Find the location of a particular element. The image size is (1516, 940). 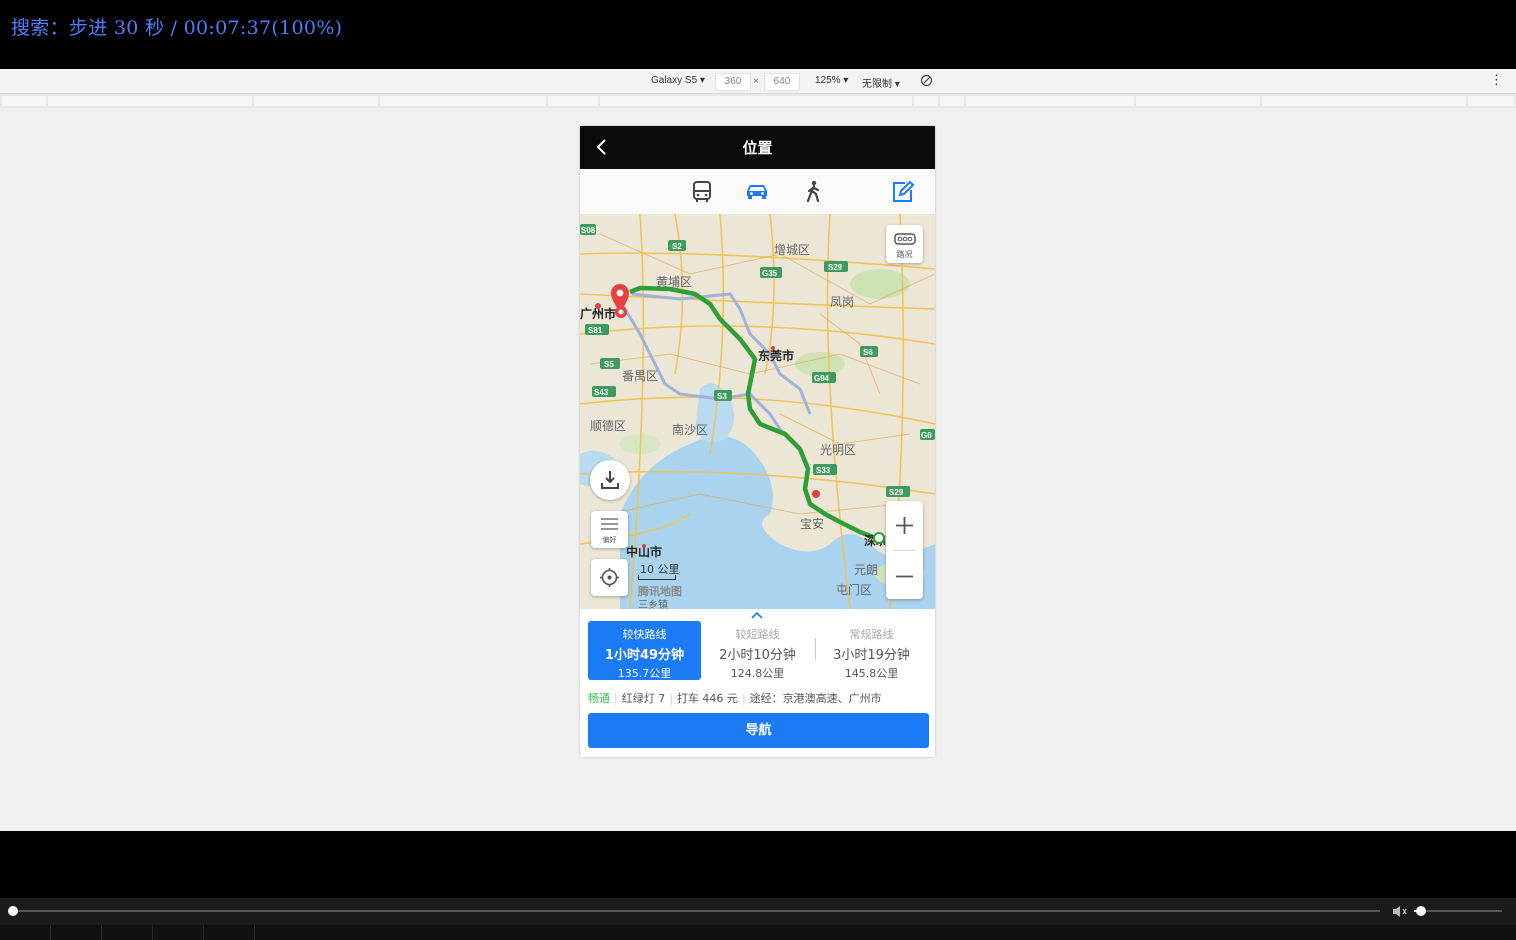

page-title: 位置 is located at coordinates (757, 148).